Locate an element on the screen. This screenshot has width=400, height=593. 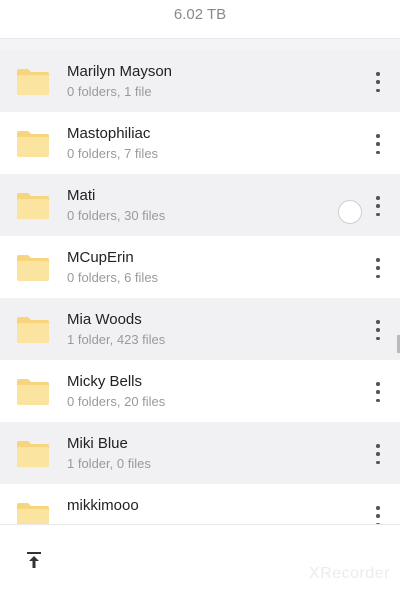
storage-header: 6.02 TB is located at coordinates (200, 19).